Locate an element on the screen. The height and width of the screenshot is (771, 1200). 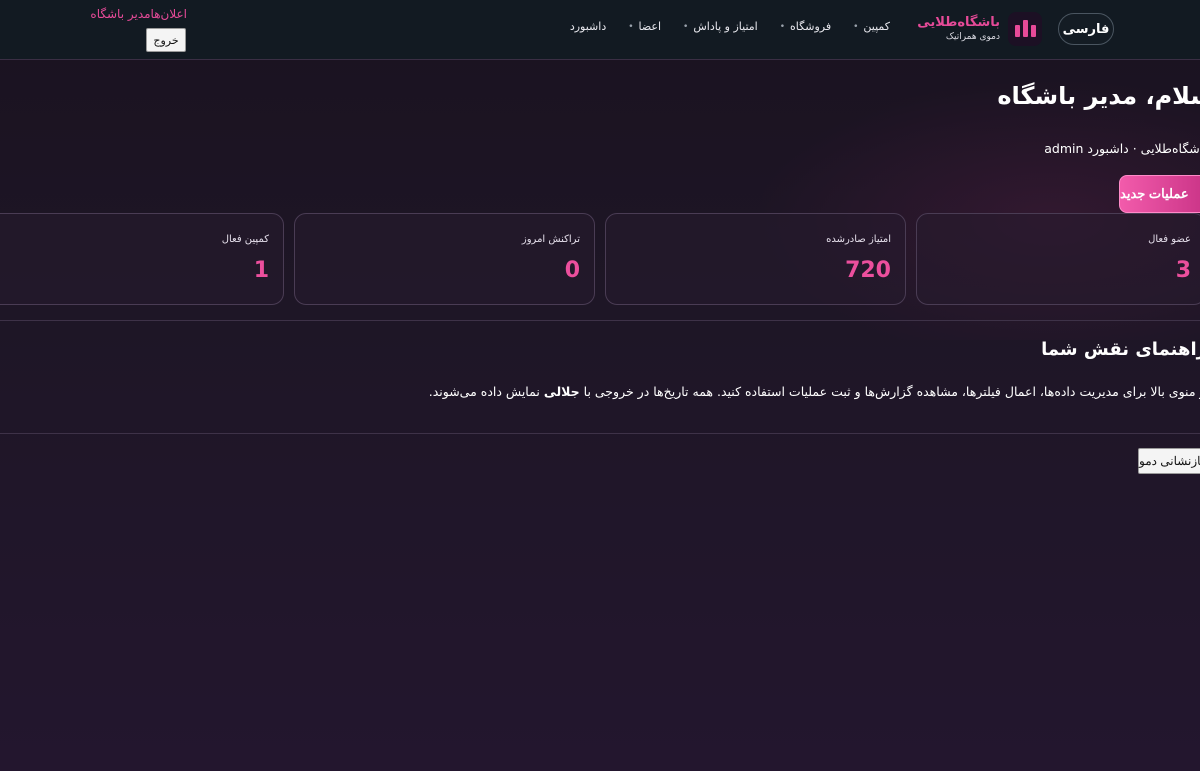
nav-item-label: فروشگاه is located at coordinates (811, 26).